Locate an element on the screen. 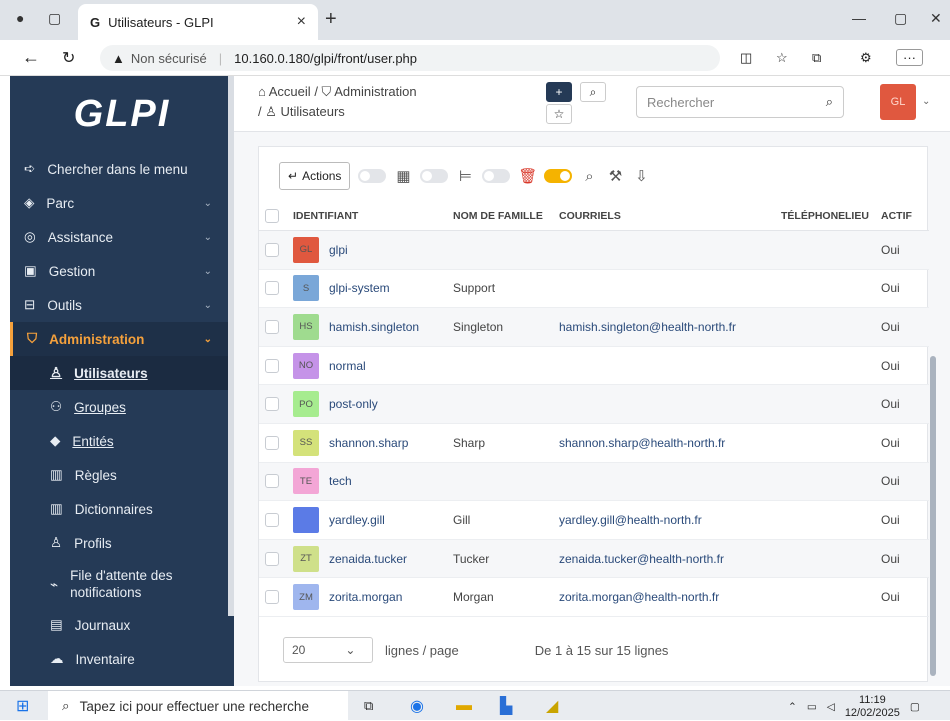 This screenshot has width=950, height=721. col-nom: NOM DE FAMILLE is located at coordinates (506, 216).